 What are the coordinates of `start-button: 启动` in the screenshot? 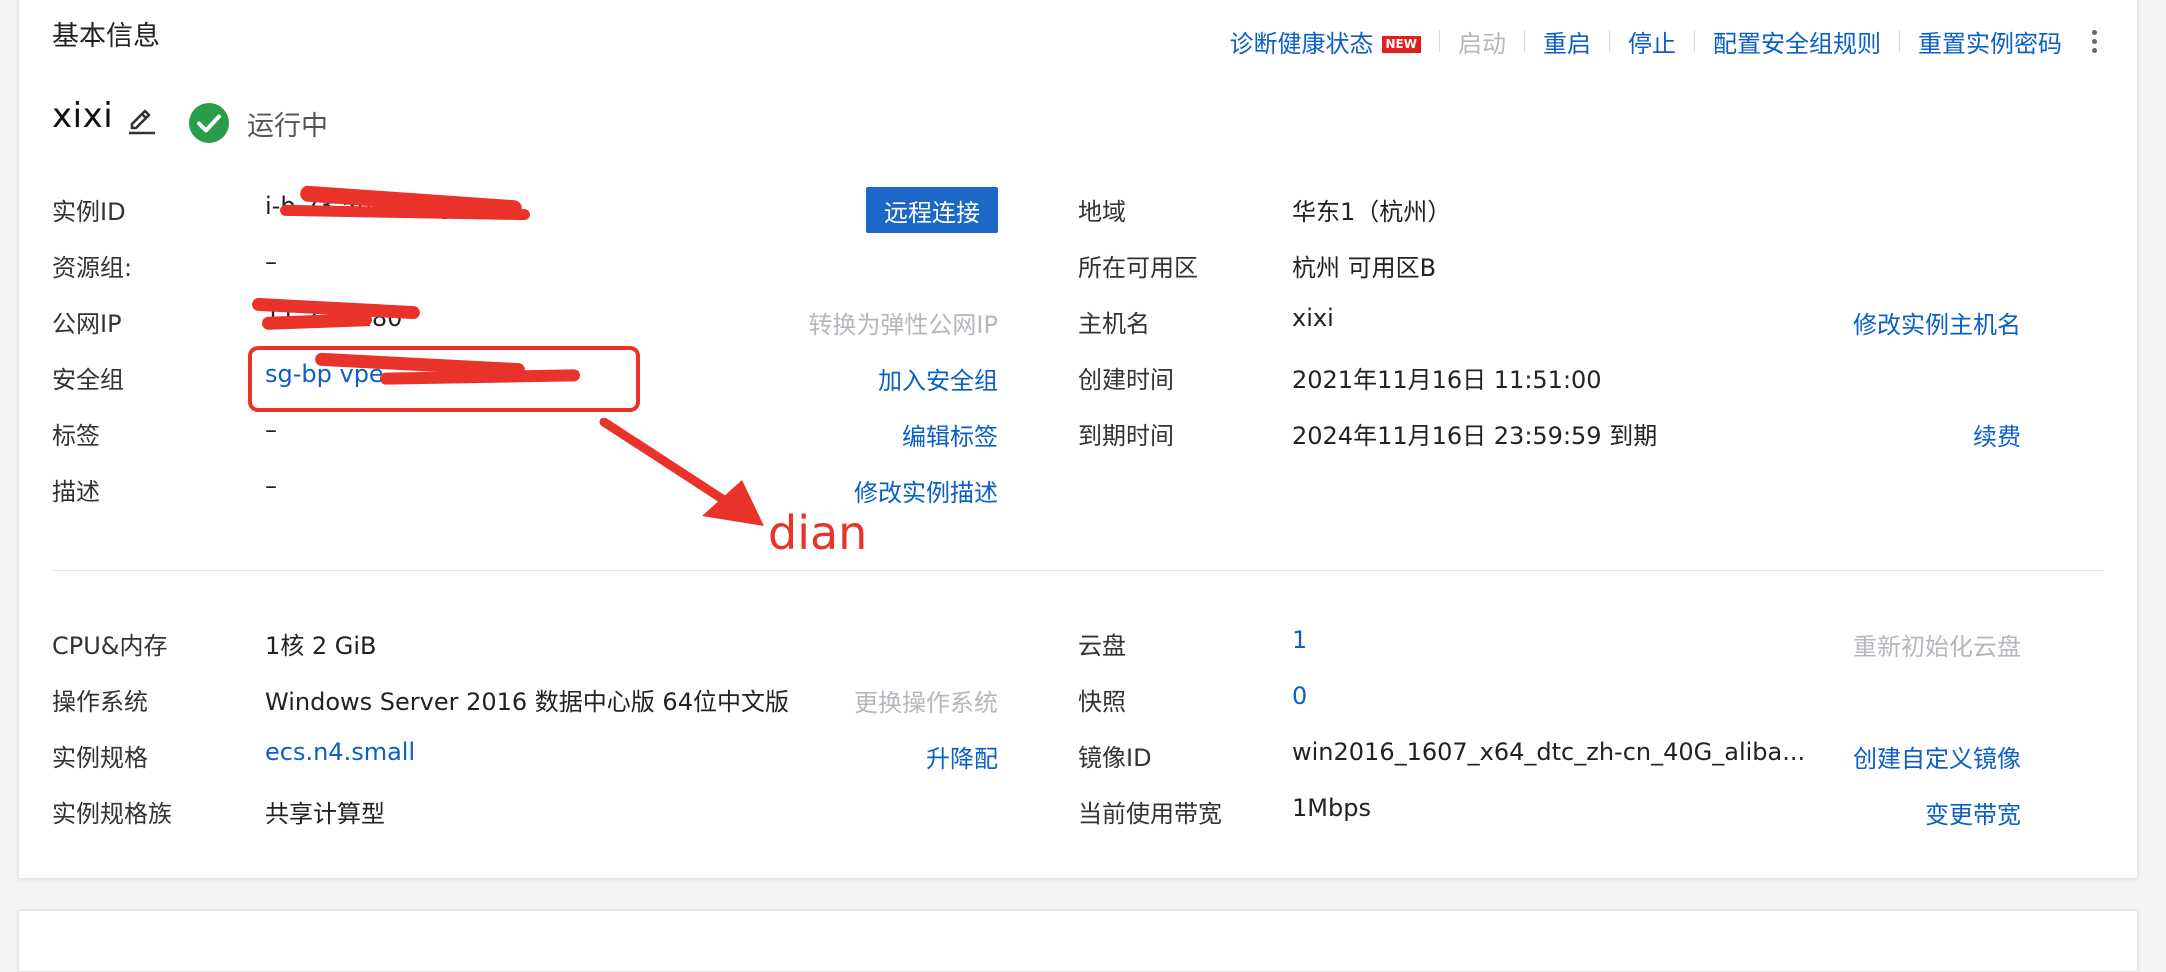 It's located at (1482, 41).